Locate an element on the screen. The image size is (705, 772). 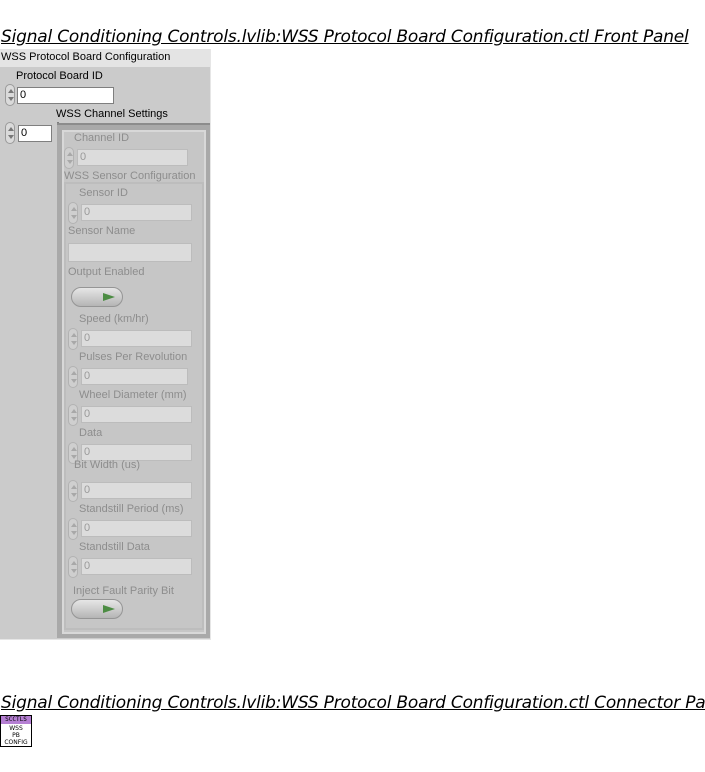
wheel-diameter-label: Wheel Diameter (mm) is located at coordinates (133, 395).